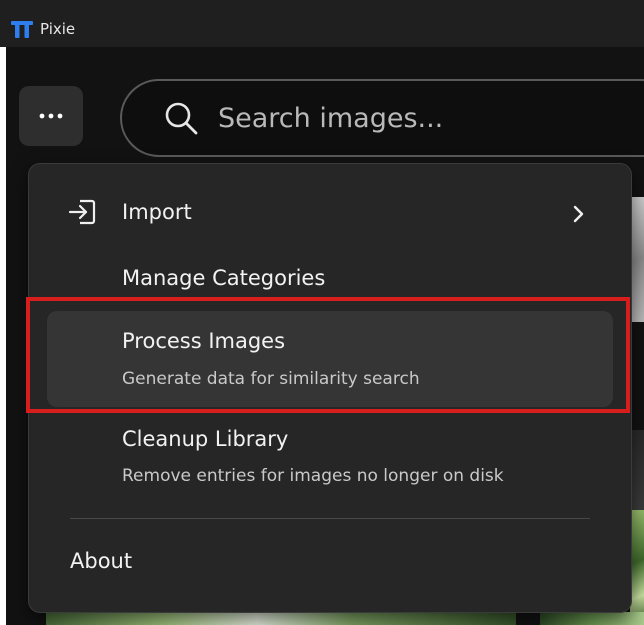  Describe the element at coordinates (205, 439) in the screenshot. I see `menu-item-label: Cleanup Library` at that location.